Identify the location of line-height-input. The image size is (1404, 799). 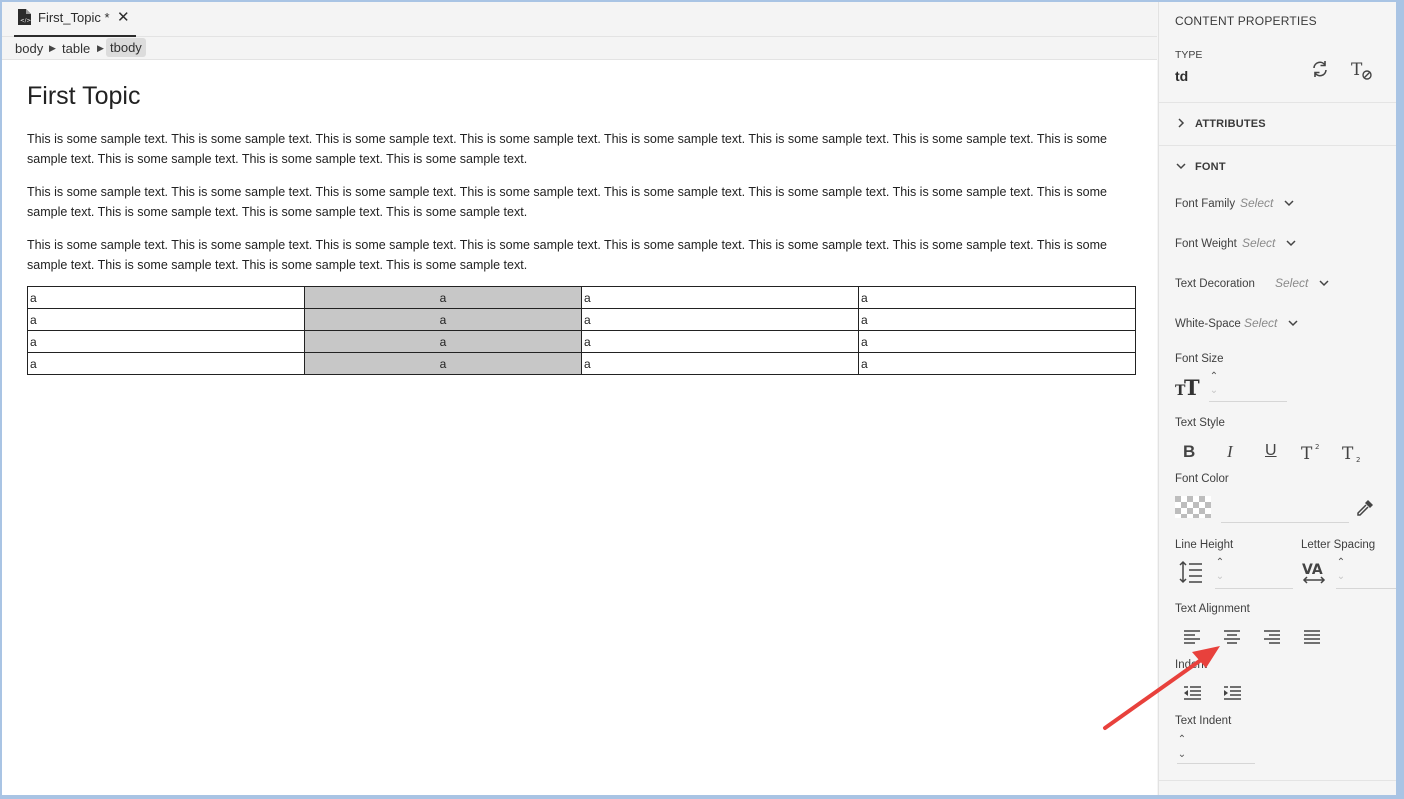
(1254, 588).